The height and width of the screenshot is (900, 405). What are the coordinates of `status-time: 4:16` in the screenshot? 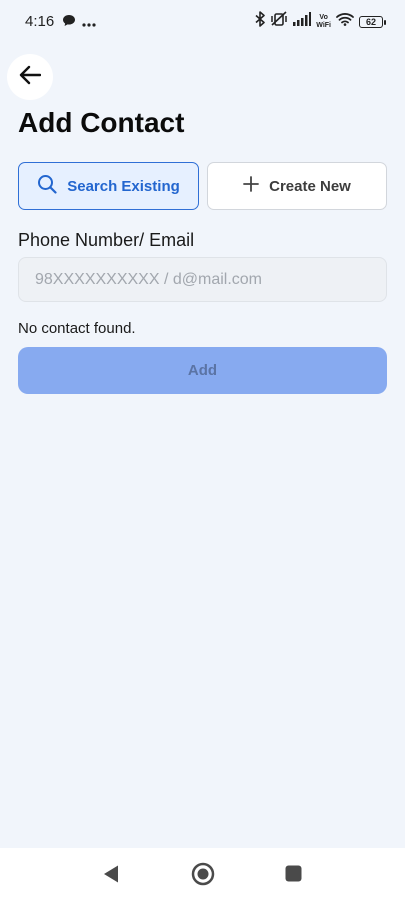 It's located at (40, 21).